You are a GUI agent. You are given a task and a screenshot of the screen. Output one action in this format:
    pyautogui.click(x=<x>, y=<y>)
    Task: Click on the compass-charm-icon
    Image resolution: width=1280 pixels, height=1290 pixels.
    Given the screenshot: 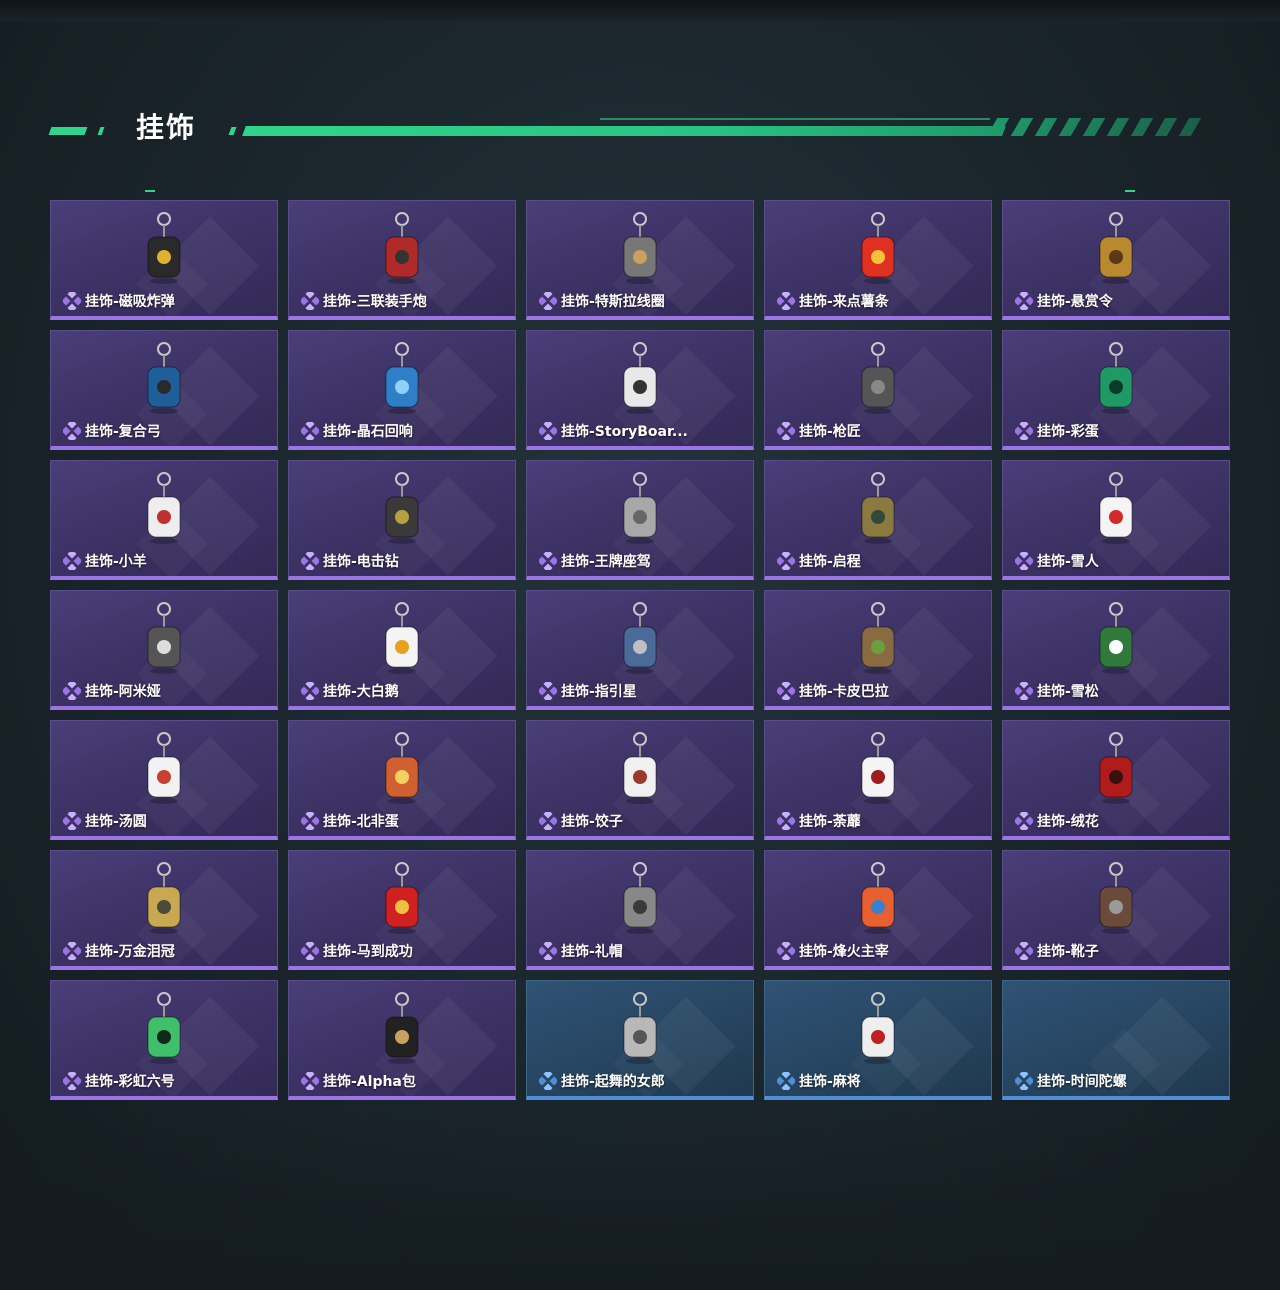 What is the action you would take?
    pyautogui.click(x=640, y=638)
    